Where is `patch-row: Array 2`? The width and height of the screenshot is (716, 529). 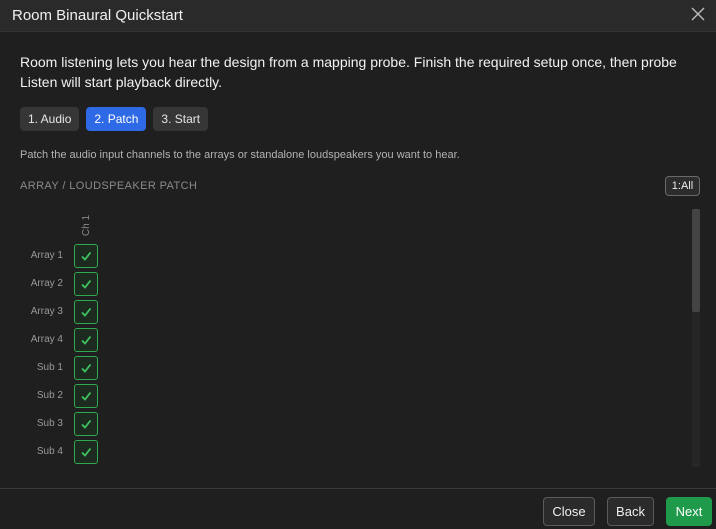 patch-row: Array 2 is located at coordinates (50, 284).